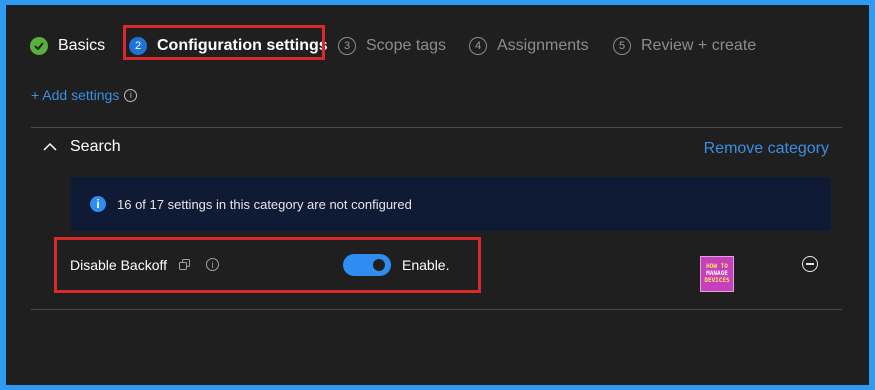 This screenshot has height=390, width=875. What do you see at coordinates (82, 45) in the screenshot?
I see `step-label: Basics` at bounding box center [82, 45].